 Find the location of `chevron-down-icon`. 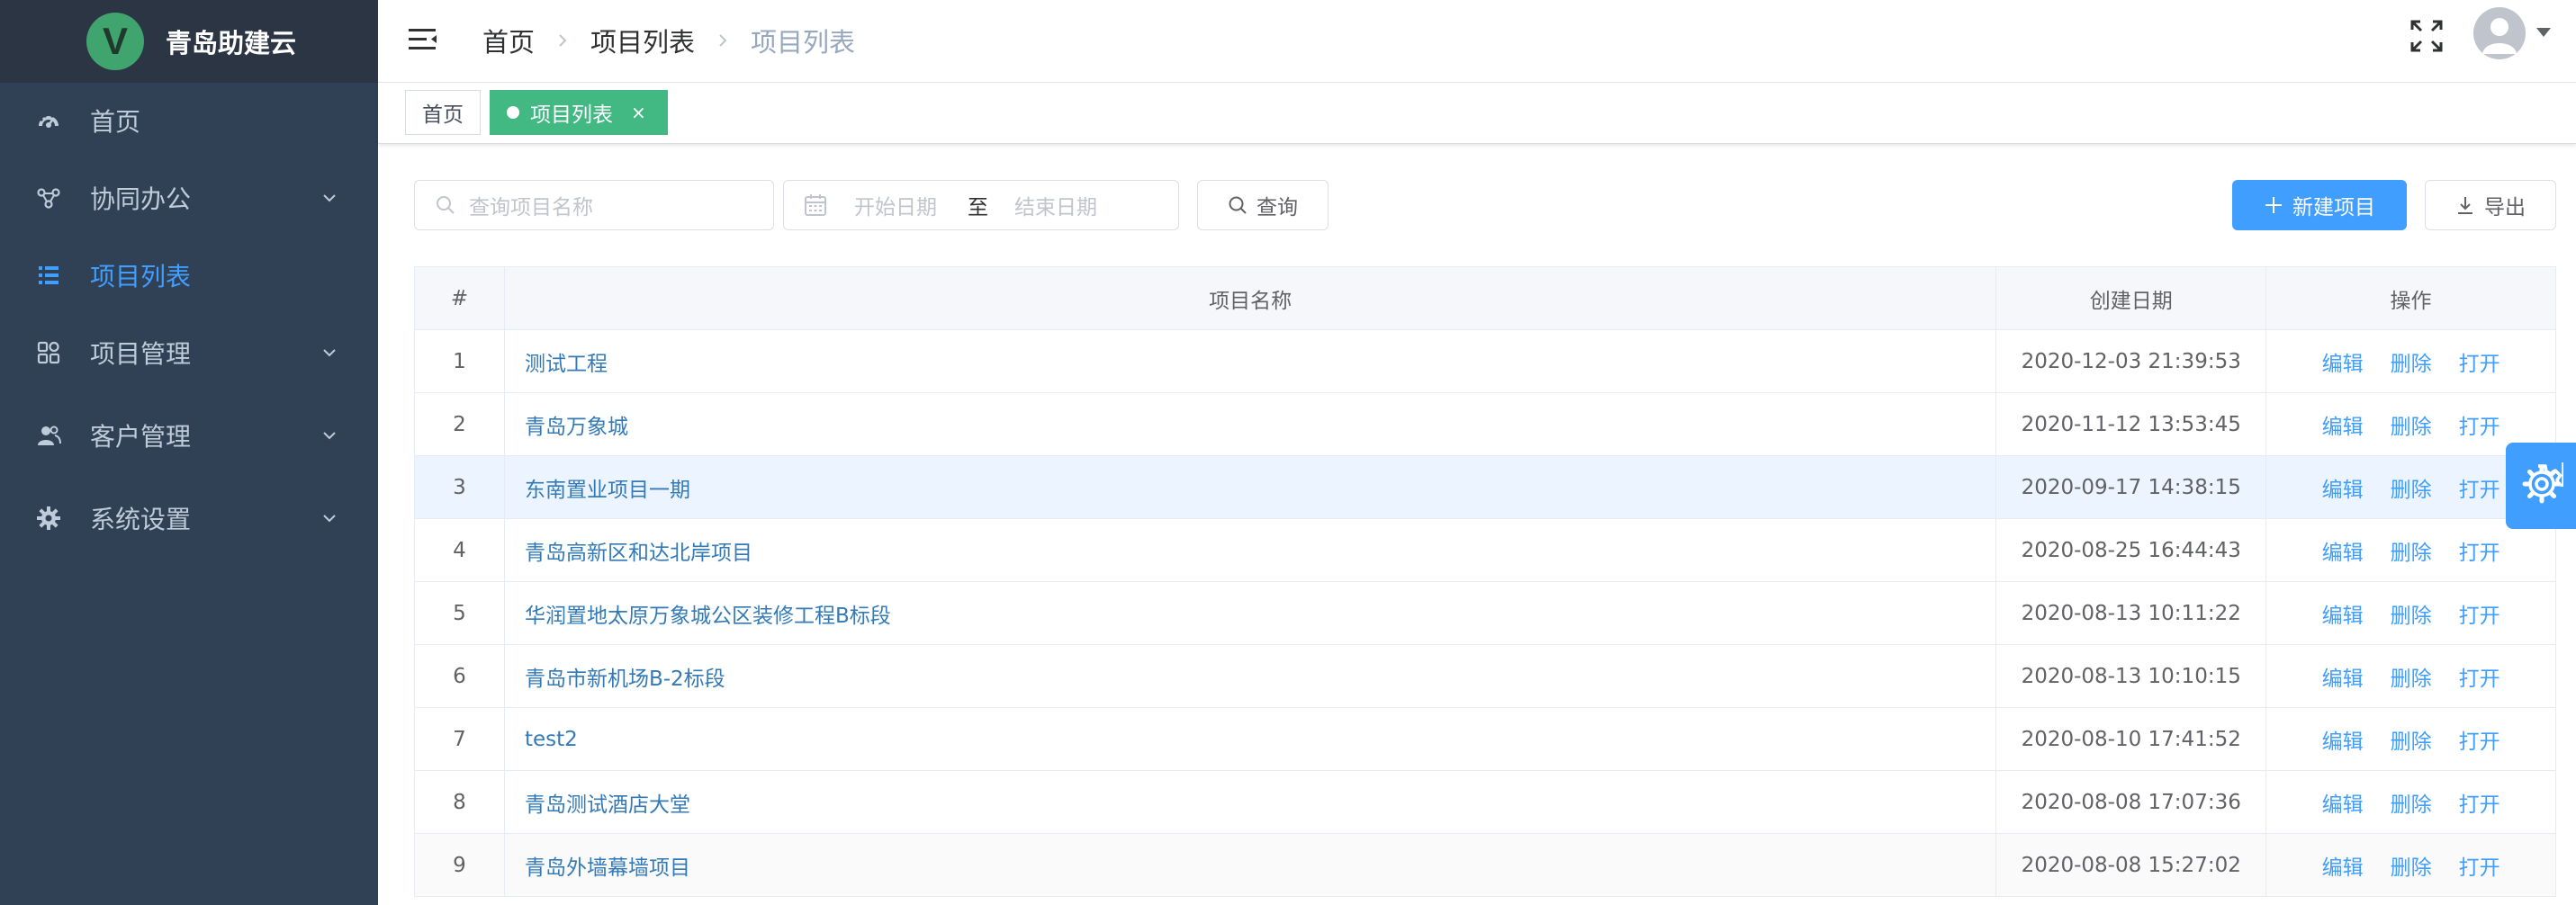

chevron-down-icon is located at coordinates (329, 198).